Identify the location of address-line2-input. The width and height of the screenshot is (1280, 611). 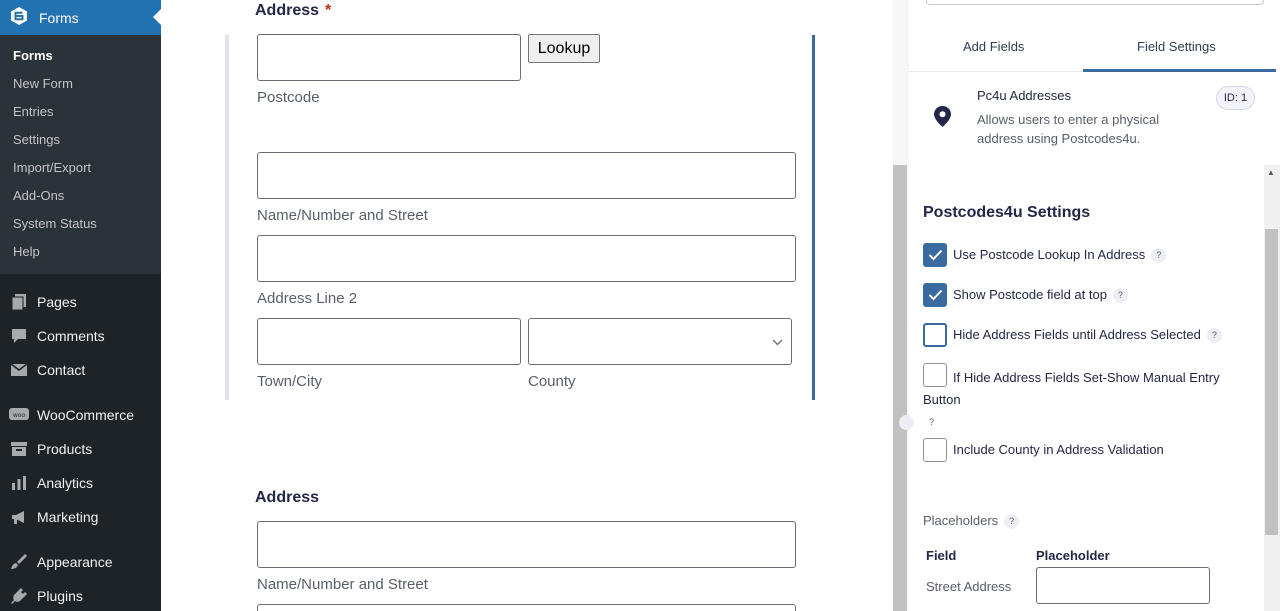
(526, 258).